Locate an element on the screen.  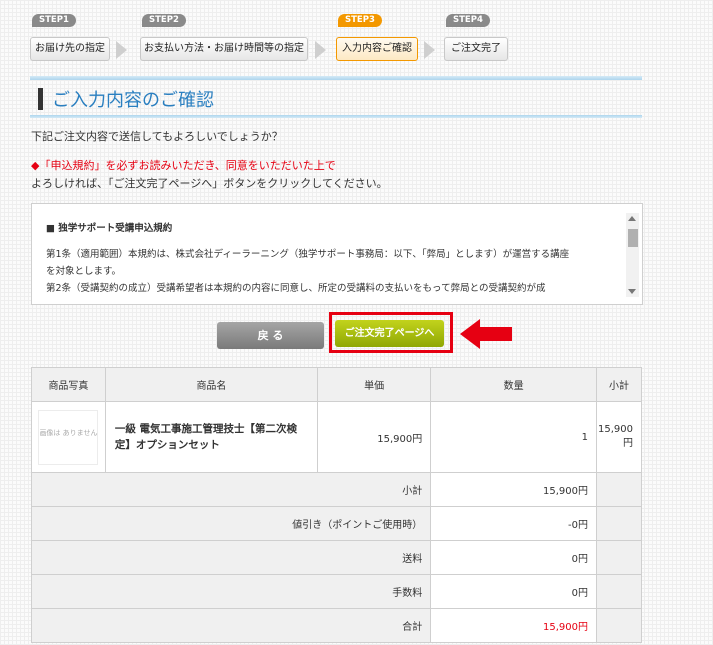
summary-row: 小計 15,900円 is located at coordinates (336, 489).